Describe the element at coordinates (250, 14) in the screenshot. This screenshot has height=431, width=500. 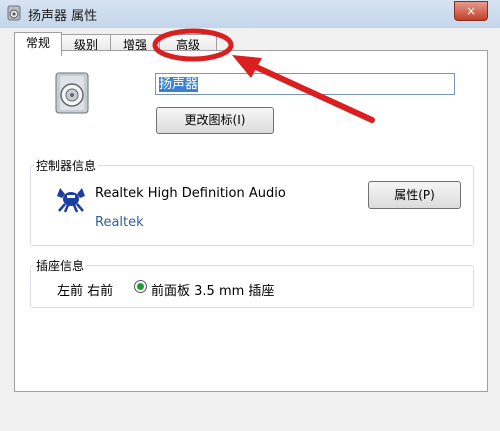
I see `title-bar: 扬声器 属性 ×` at that location.